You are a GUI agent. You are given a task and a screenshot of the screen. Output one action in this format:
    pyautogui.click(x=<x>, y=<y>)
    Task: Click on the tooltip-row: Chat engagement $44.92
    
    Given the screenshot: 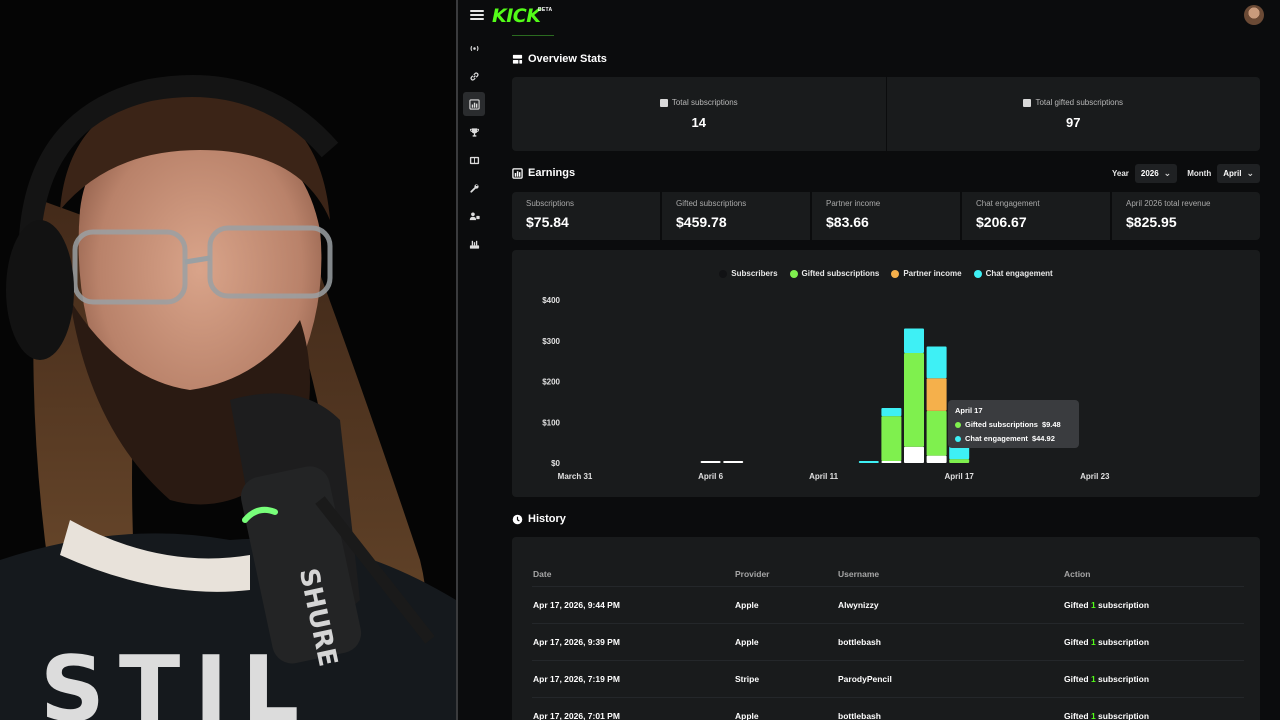 What is the action you would take?
    pyautogui.click(x=1013, y=438)
    